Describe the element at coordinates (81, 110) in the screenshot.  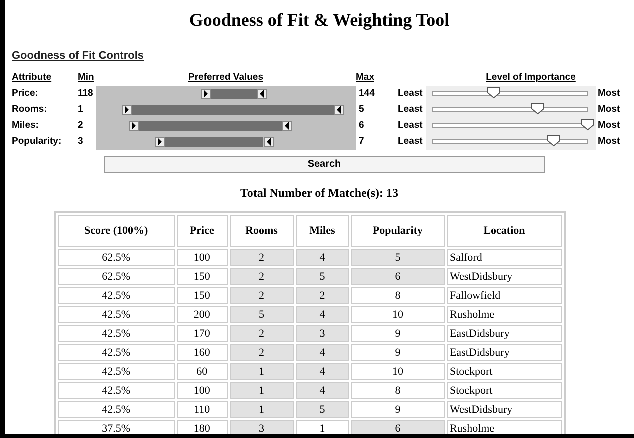
I see `min-value: 1` at that location.